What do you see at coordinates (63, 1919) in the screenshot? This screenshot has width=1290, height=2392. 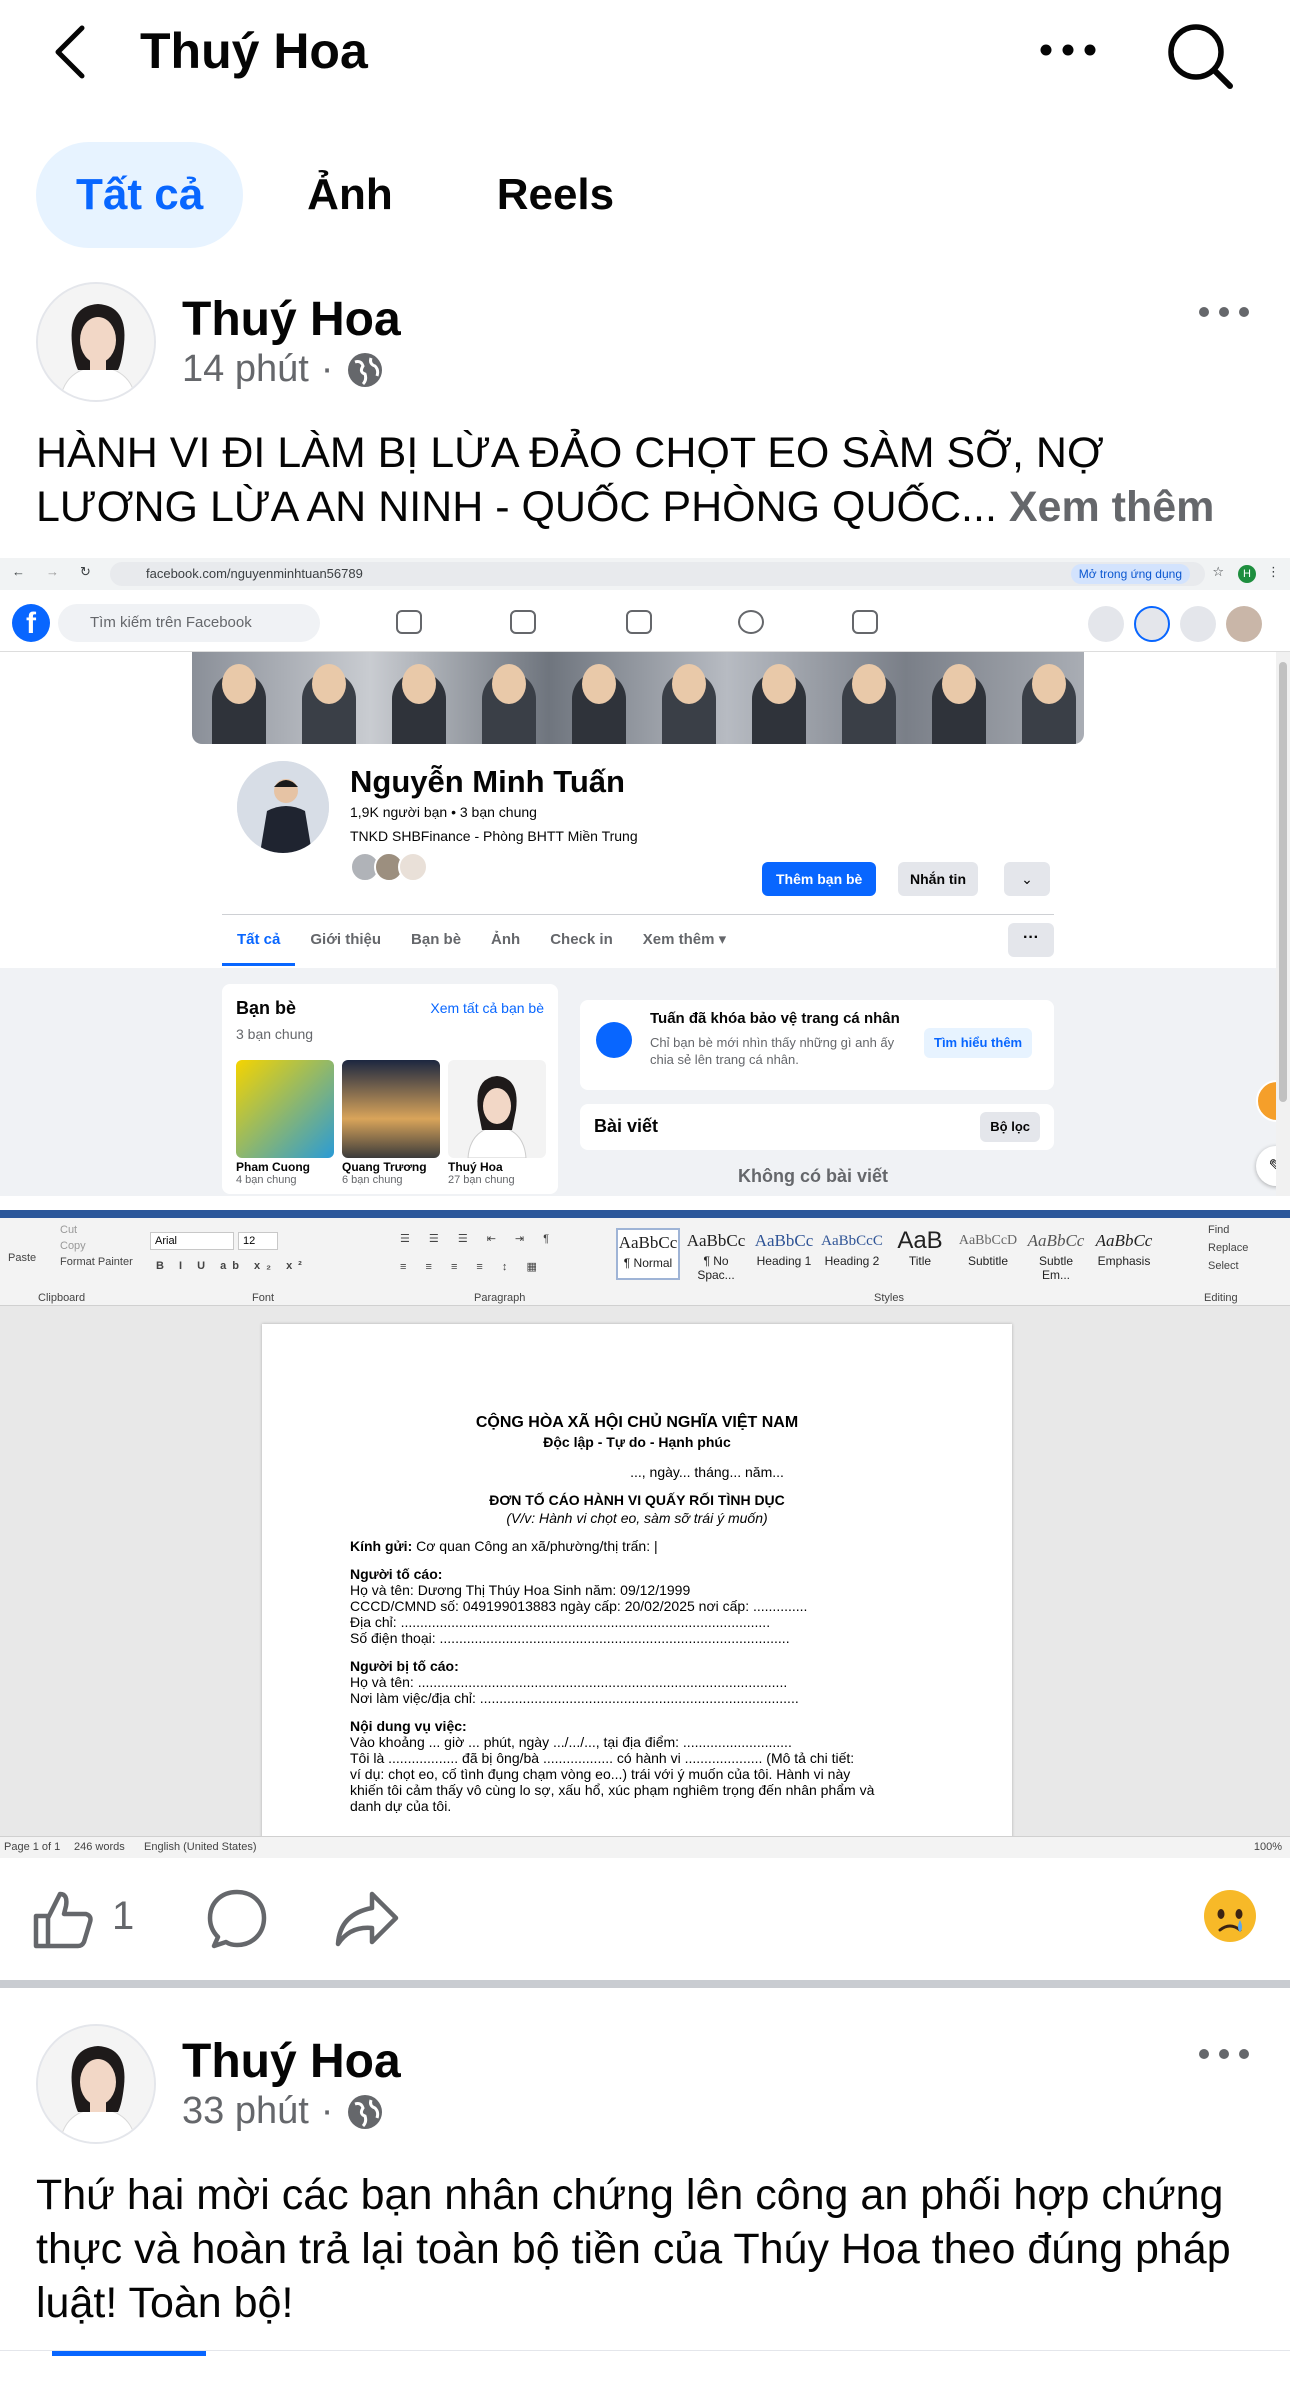 I see `like-icon` at bounding box center [63, 1919].